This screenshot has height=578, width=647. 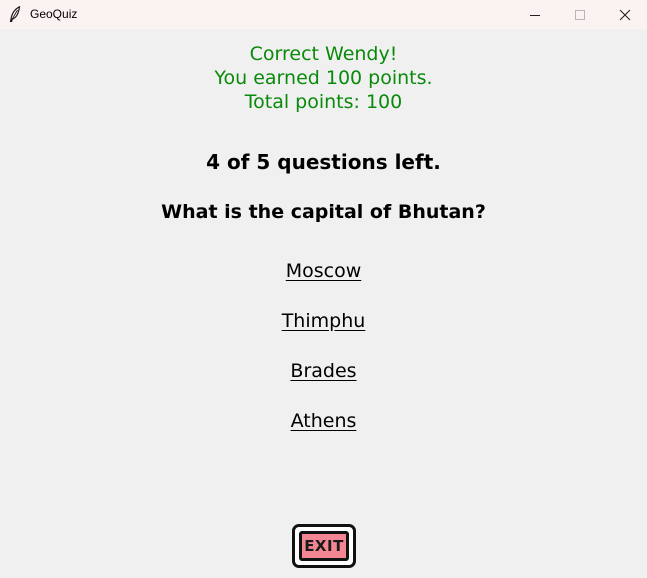 I want to click on answer-option-3: Brades, so click(x=323, y=371).